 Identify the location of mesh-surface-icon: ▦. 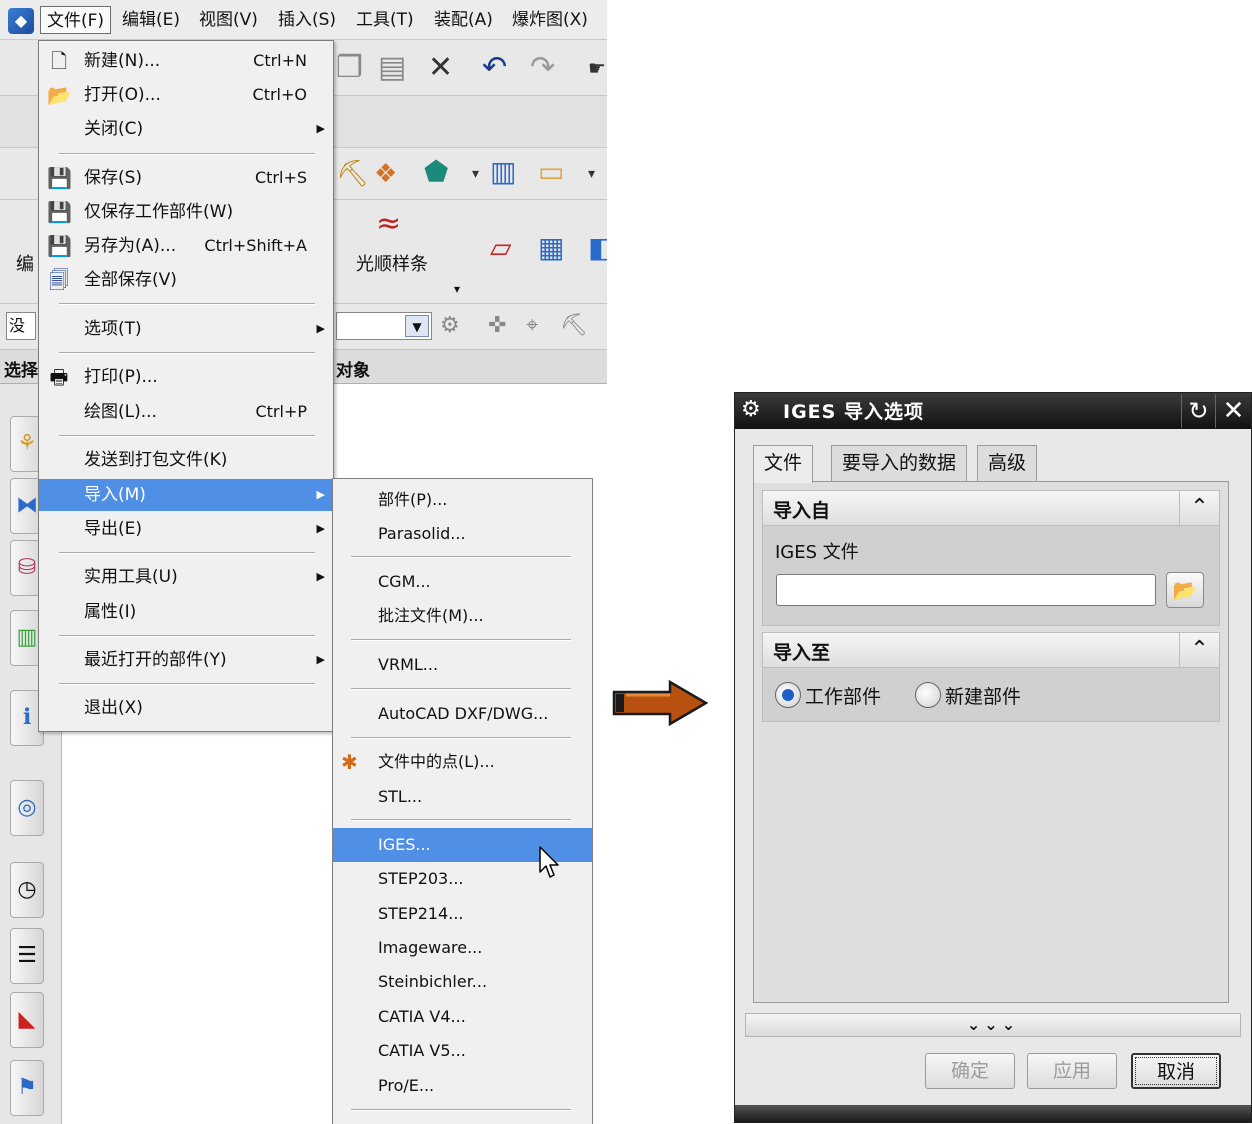
(551, 248).